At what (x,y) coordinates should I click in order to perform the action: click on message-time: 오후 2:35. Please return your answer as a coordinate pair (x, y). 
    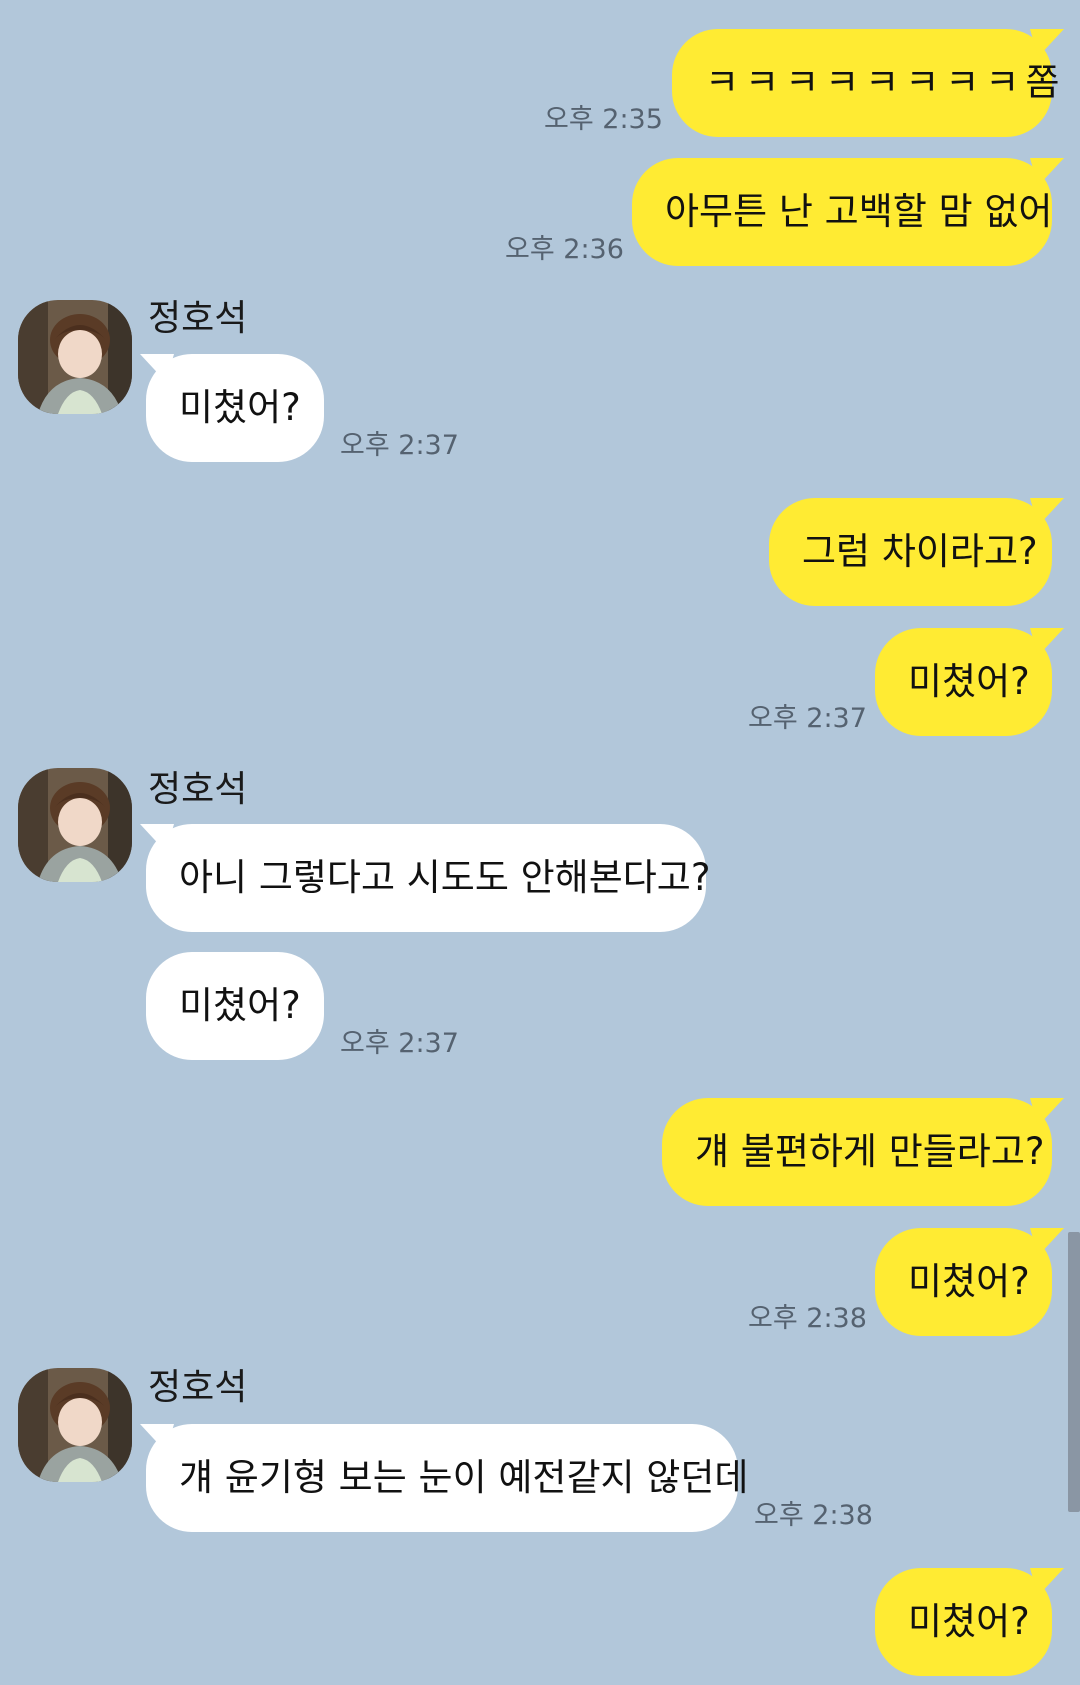
    Looking at the image, I should click on (603, 119).